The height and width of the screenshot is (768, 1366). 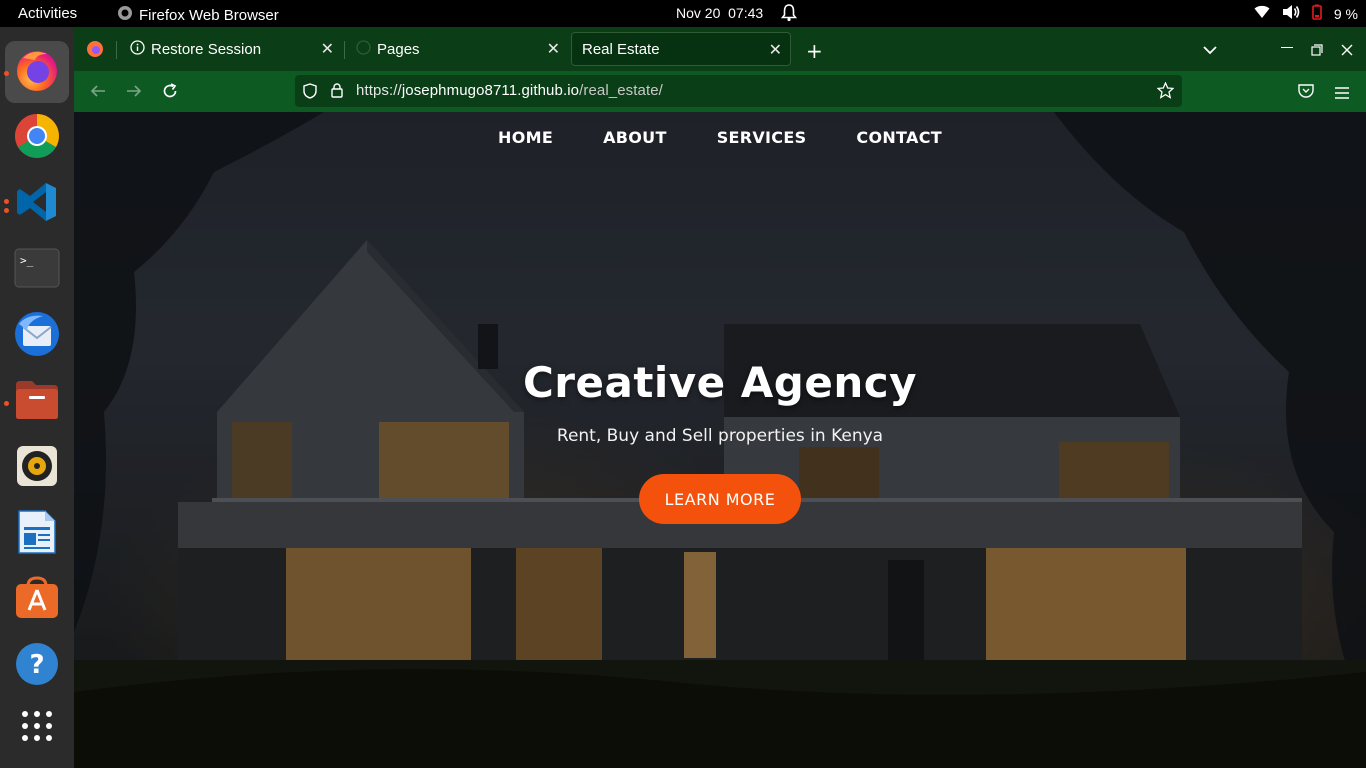 What do you see at coordinates (746, 13) in the screenshot?
I see `time-label: 07:43` at bounding box center [746, 13].